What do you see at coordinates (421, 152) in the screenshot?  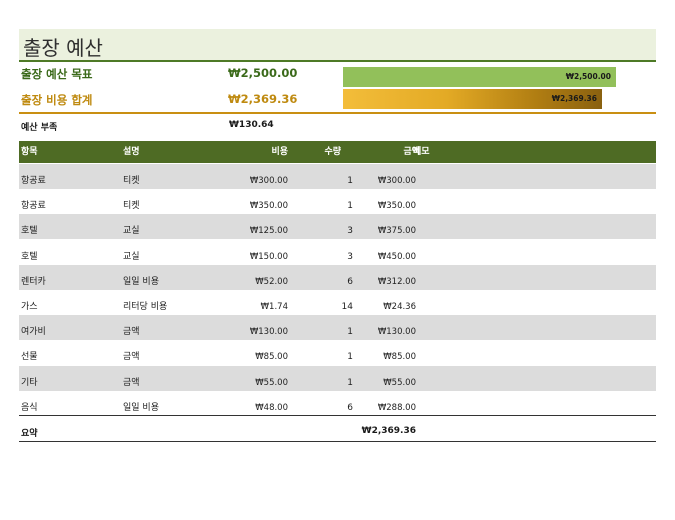 I see `header-memo: 메모` at bounding box center [421, 152].